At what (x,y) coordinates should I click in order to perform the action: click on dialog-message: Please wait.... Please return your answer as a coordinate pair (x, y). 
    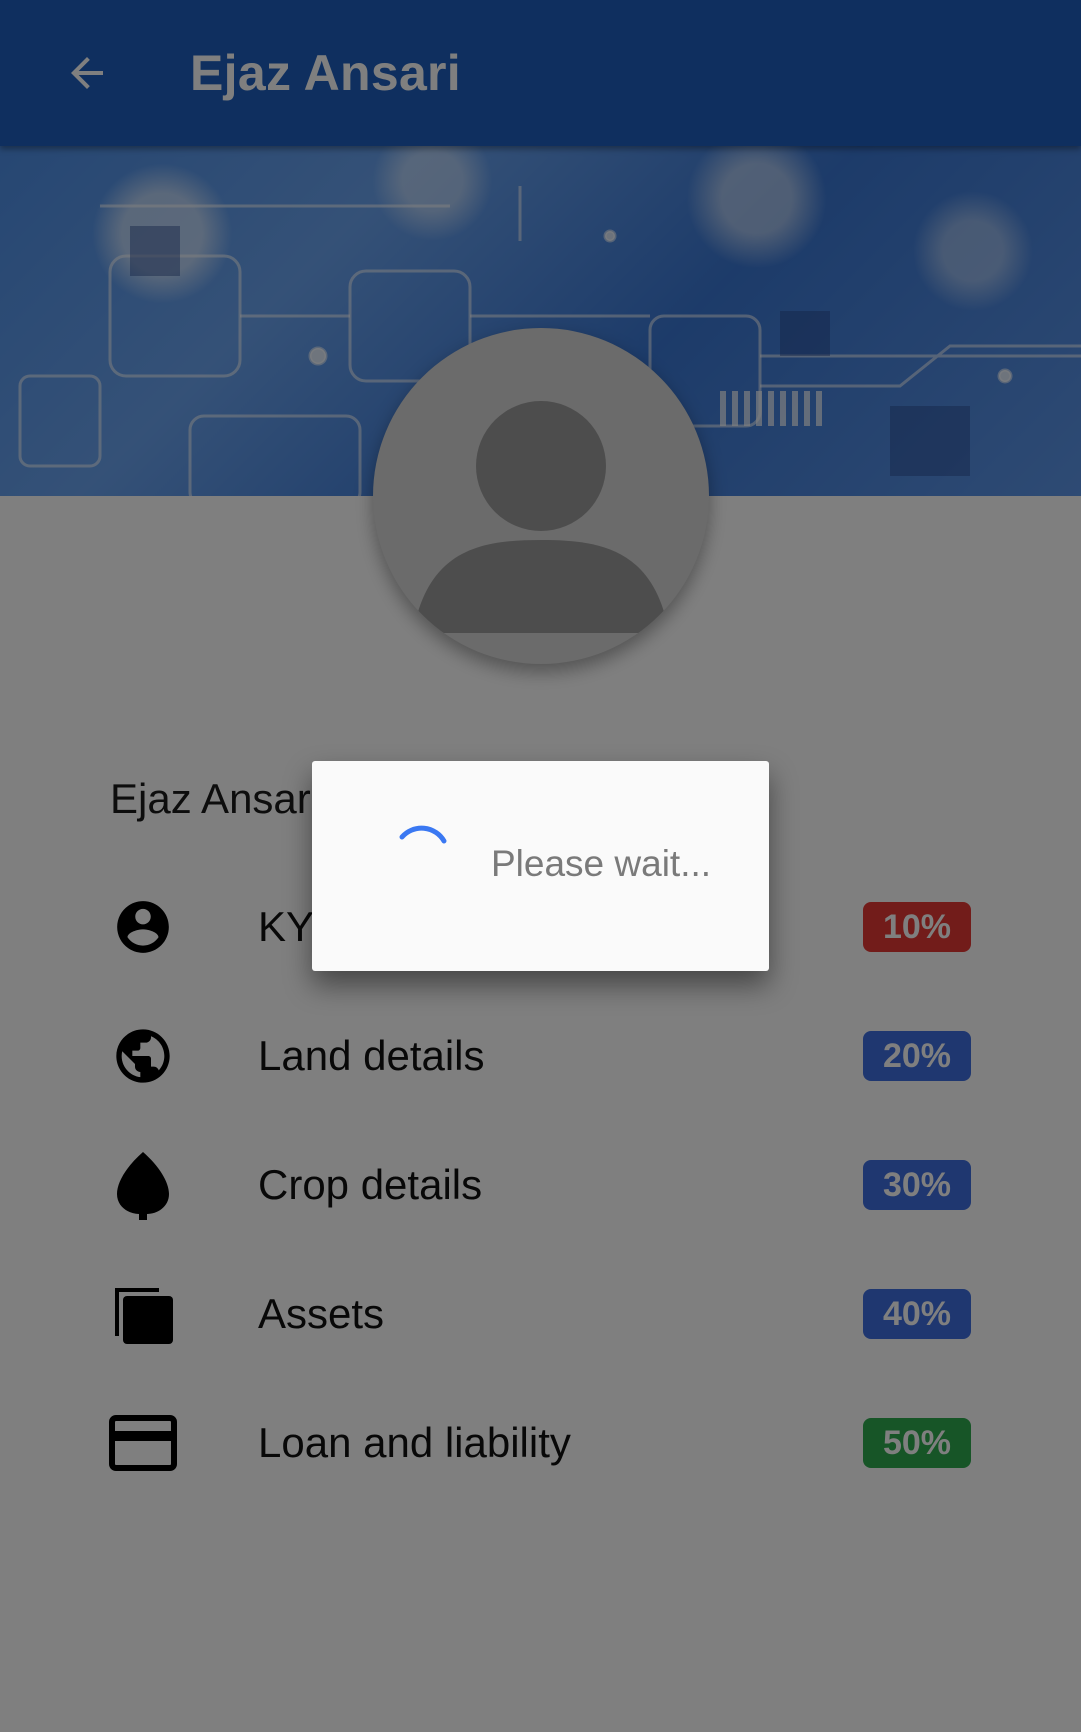
    Looking at the image, I should click on (601, 863).